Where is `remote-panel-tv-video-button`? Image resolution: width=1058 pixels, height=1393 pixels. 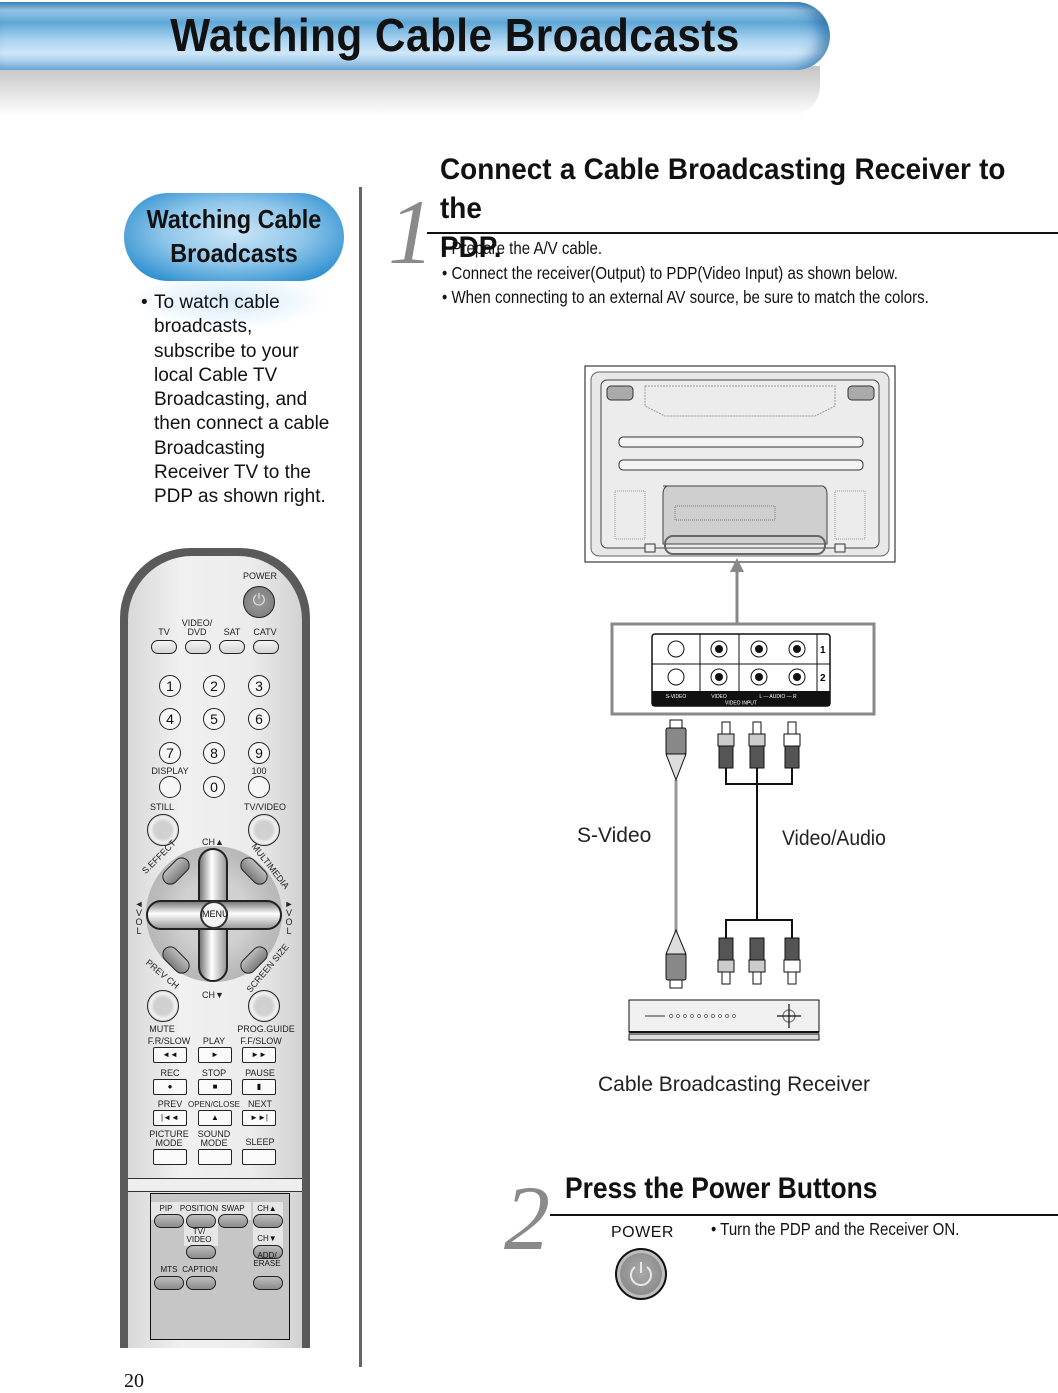 remote-panel-tv-video-button is located at coordinates (201, 1252).